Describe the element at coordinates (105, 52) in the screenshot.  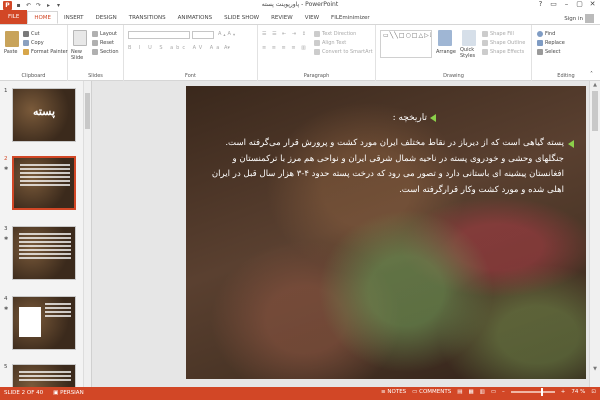
I see `section-button: Section` at that location.